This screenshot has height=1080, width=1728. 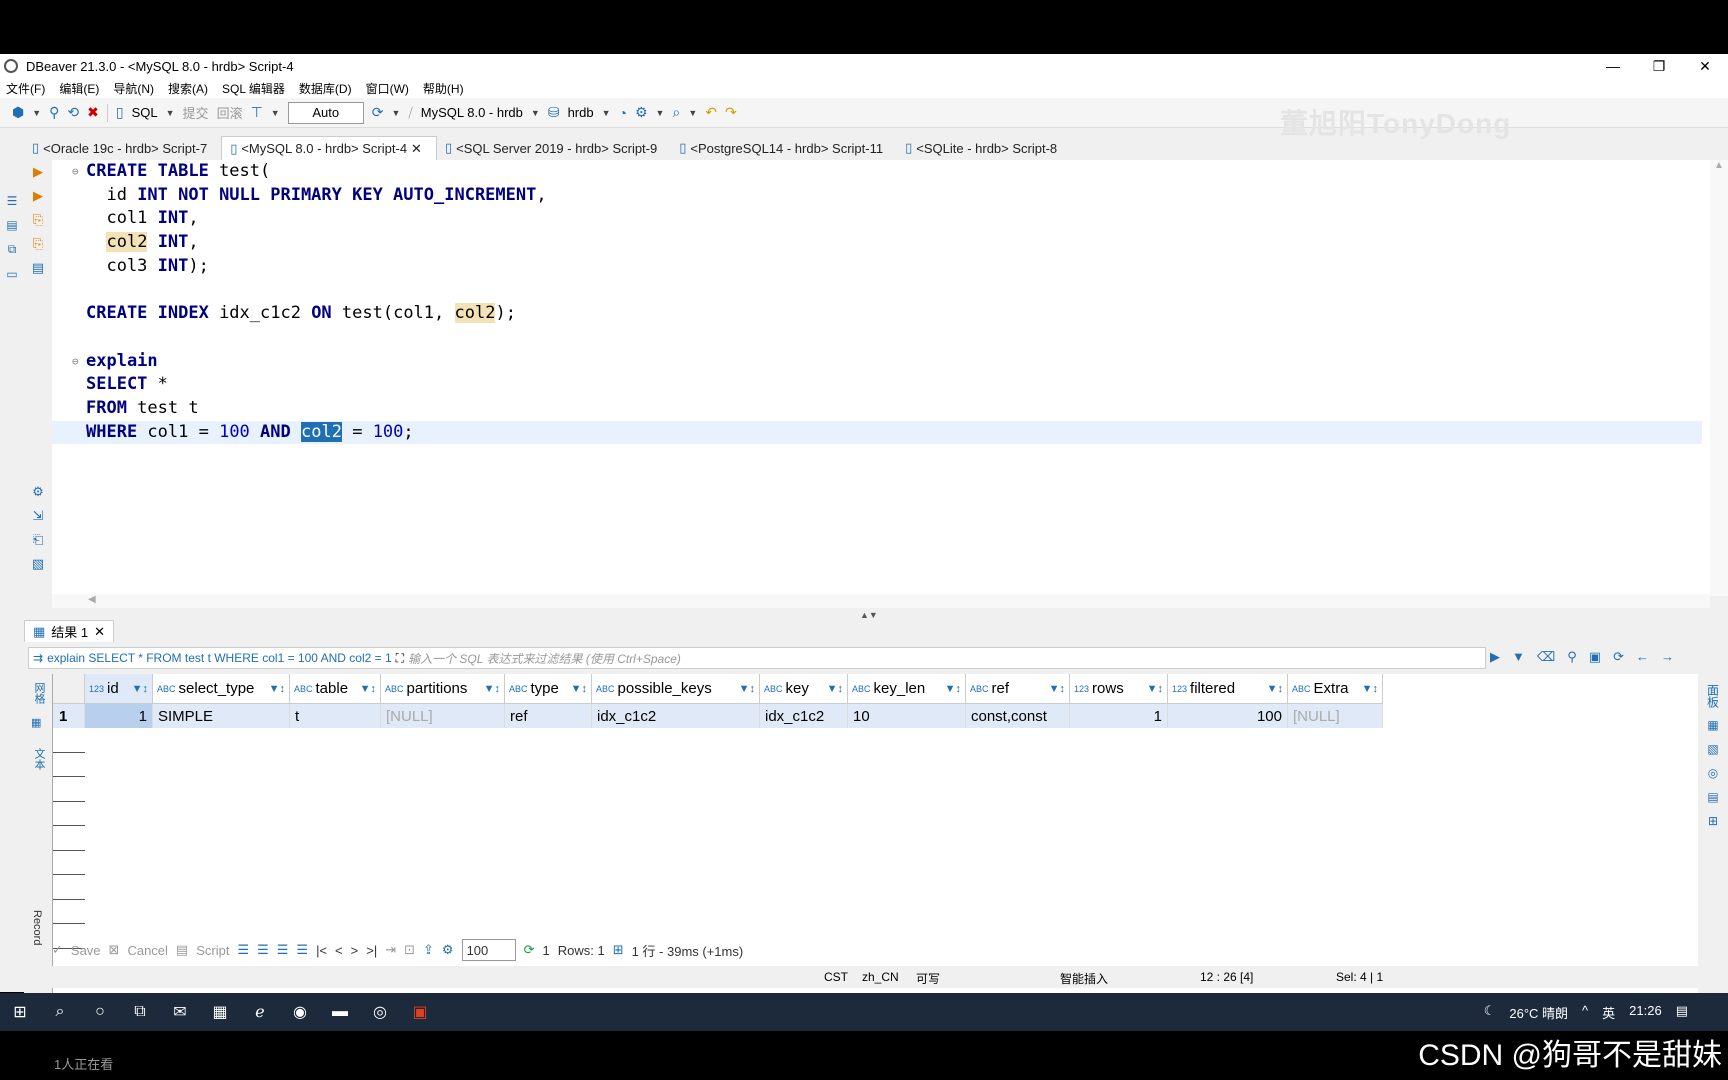 What do you see at coordinates (329, 148) in the screenshot?
I see `tab-mysql-script-4: ▯ <MySQL 8.0 - hrdb> Script-4 ✕` at bounding box center [329, 148].